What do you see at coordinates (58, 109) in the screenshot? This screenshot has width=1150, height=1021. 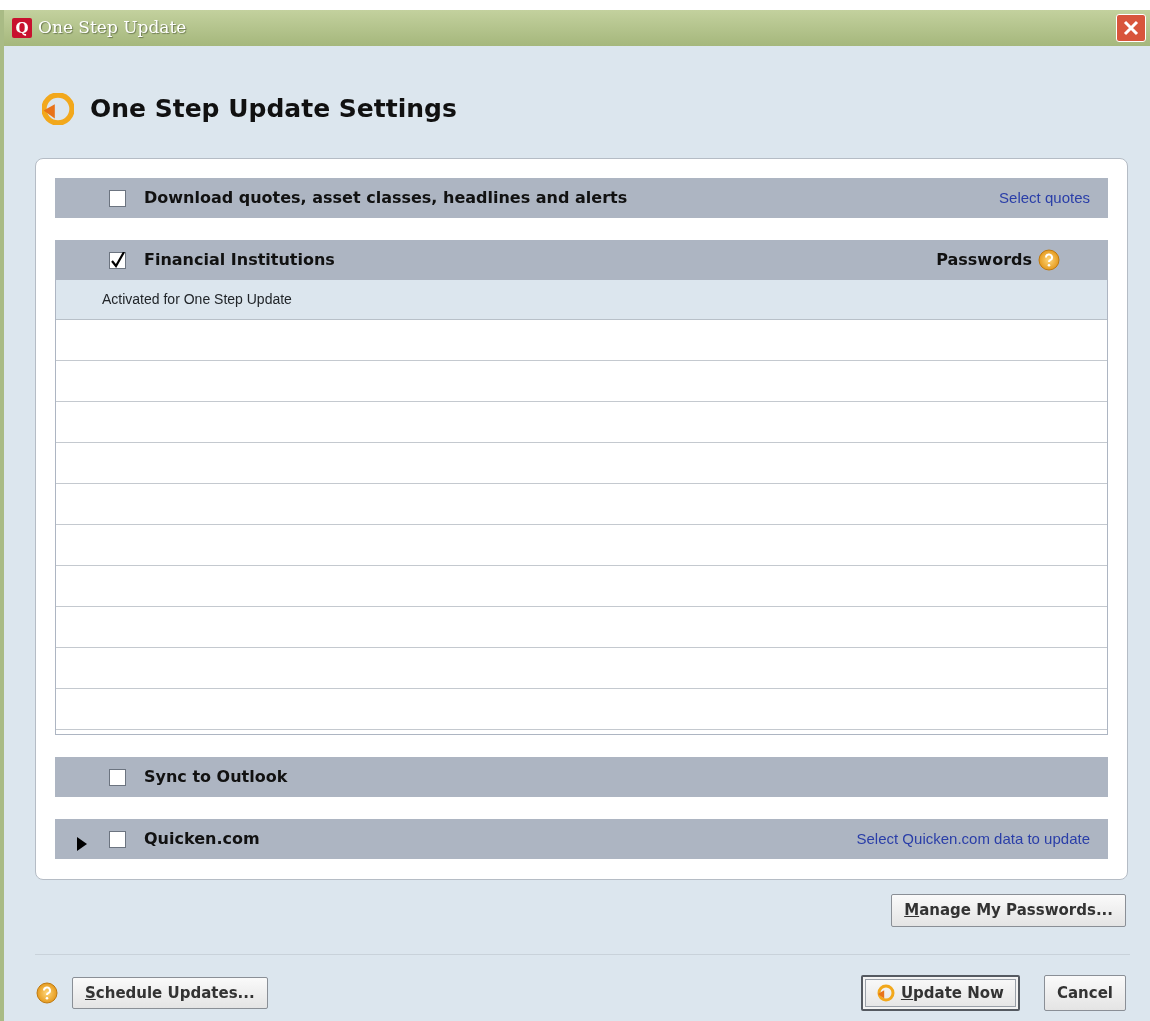 I see `update-icon` at bounding box center [58, 109].